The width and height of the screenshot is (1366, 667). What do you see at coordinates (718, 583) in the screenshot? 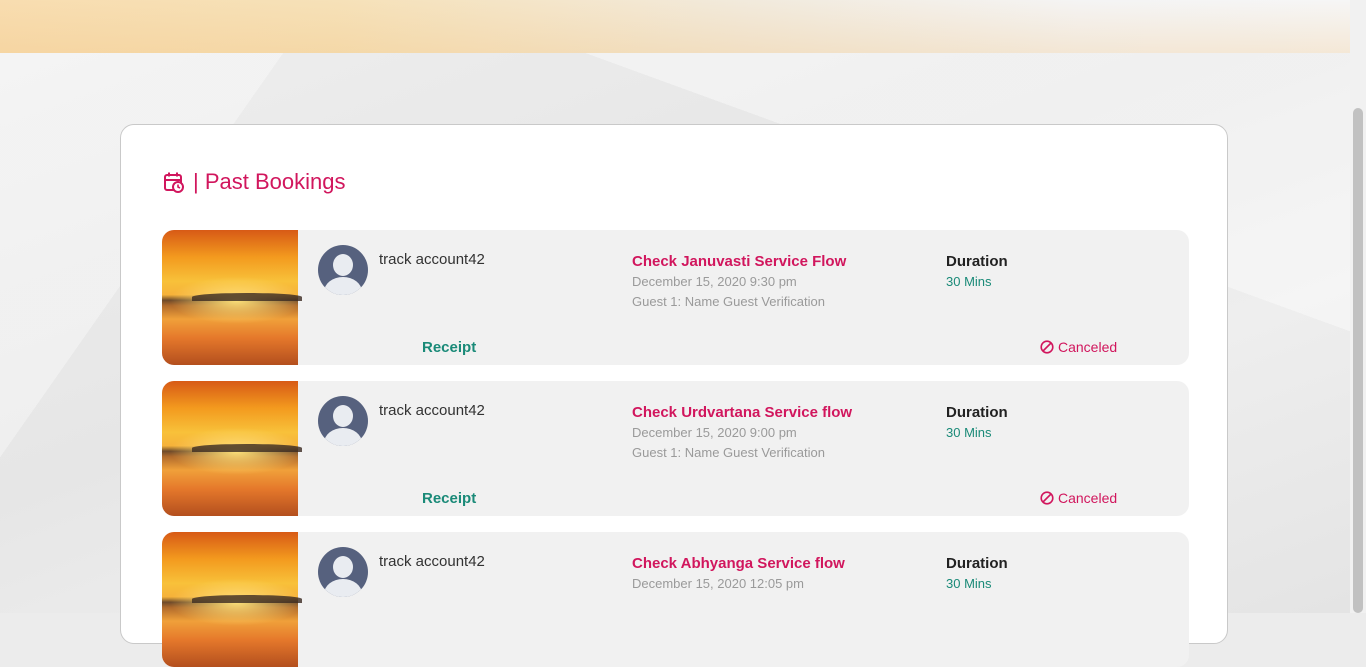
I see `booking-date: December 15, 2020 12:05 pm` at bounding box center [718, 583].